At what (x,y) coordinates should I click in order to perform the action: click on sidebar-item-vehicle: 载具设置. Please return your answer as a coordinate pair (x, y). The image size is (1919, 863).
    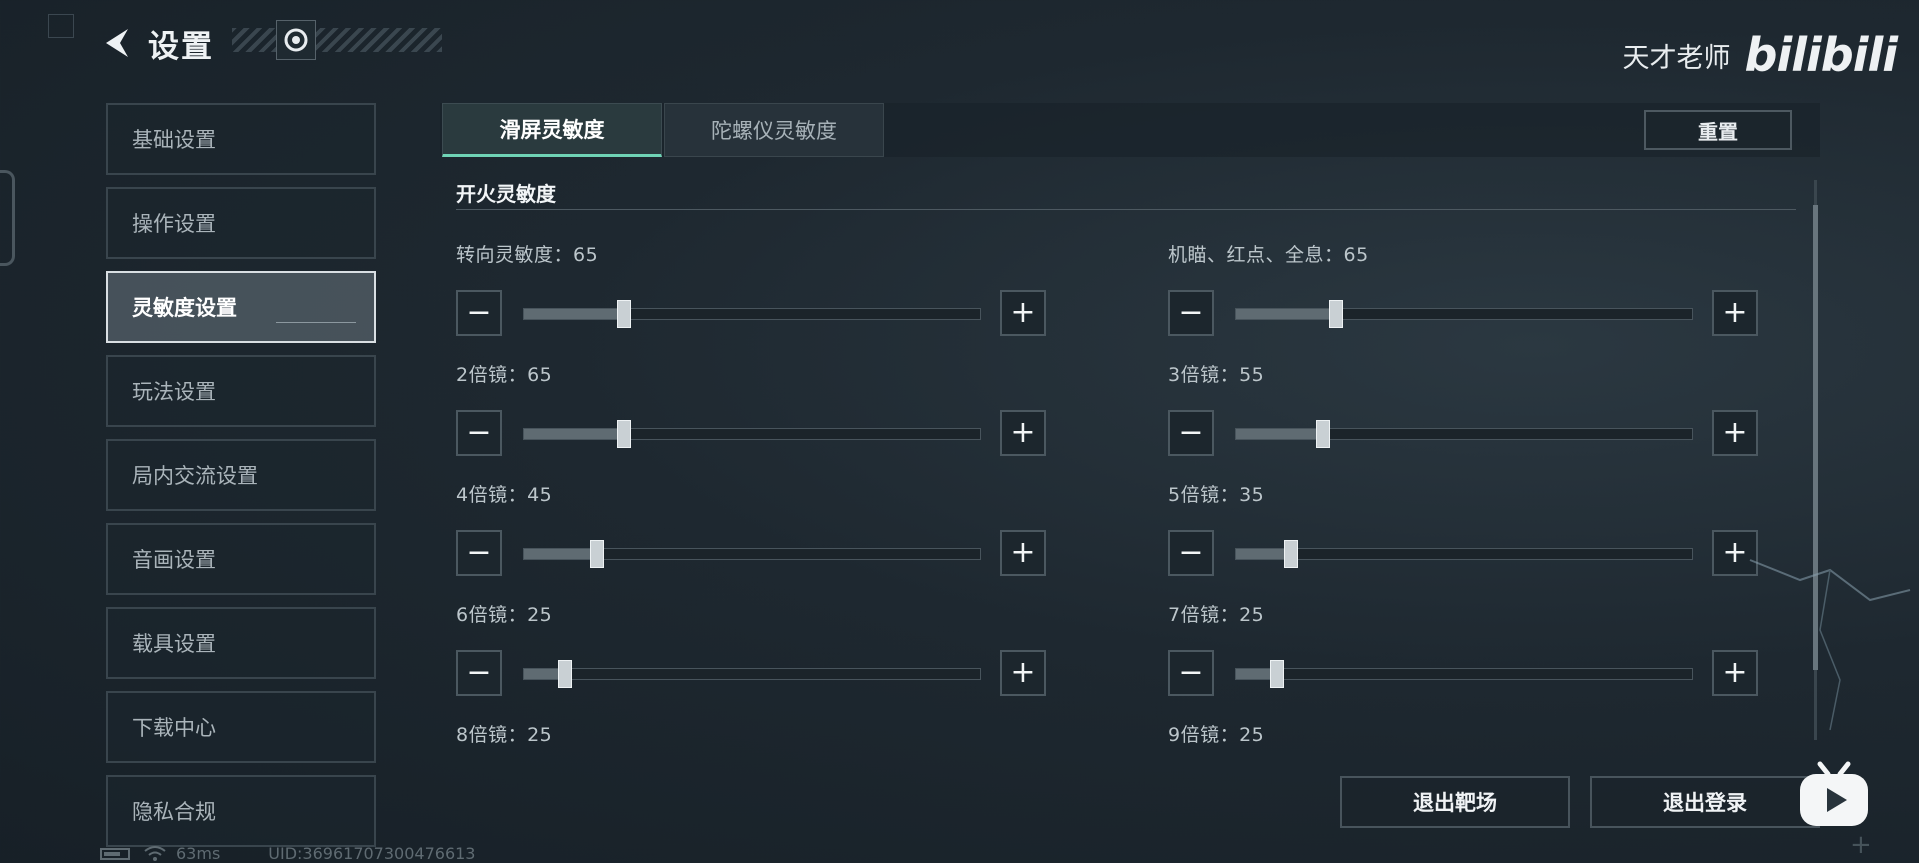
    Looking at the image, I should click on (241, 643).